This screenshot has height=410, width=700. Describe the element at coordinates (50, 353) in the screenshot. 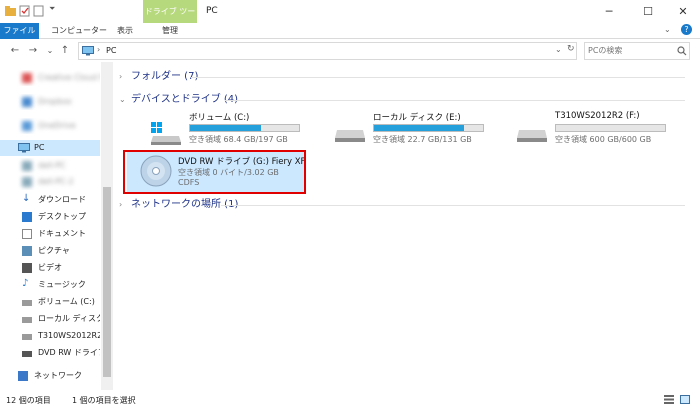

I see `sidebar-item-drive-g: DVD RW ドライブ (` at that location.